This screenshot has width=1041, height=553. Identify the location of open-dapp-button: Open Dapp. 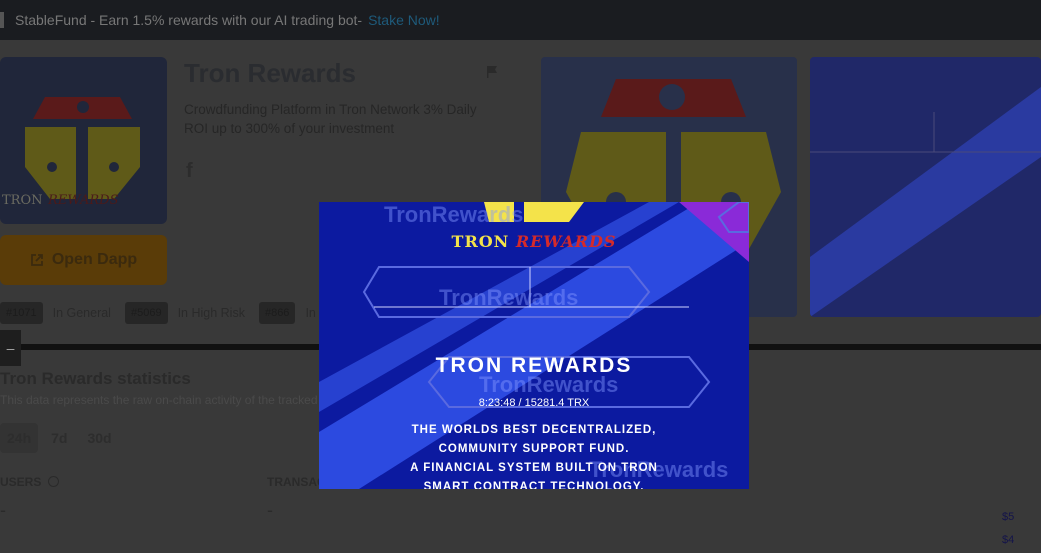
(83, 260).